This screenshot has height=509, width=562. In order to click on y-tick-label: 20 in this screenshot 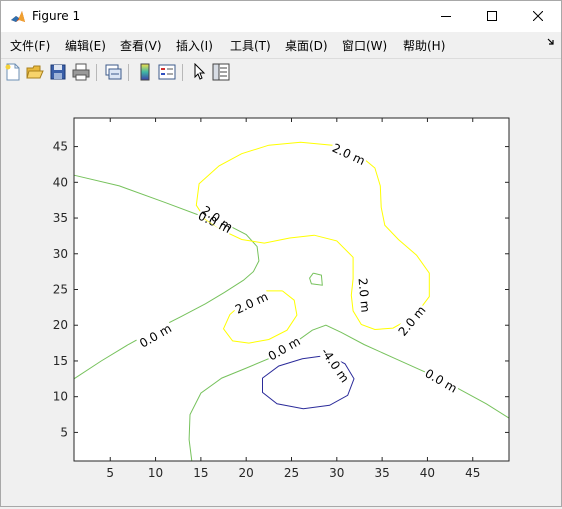, I will do `click(60, 325)`.